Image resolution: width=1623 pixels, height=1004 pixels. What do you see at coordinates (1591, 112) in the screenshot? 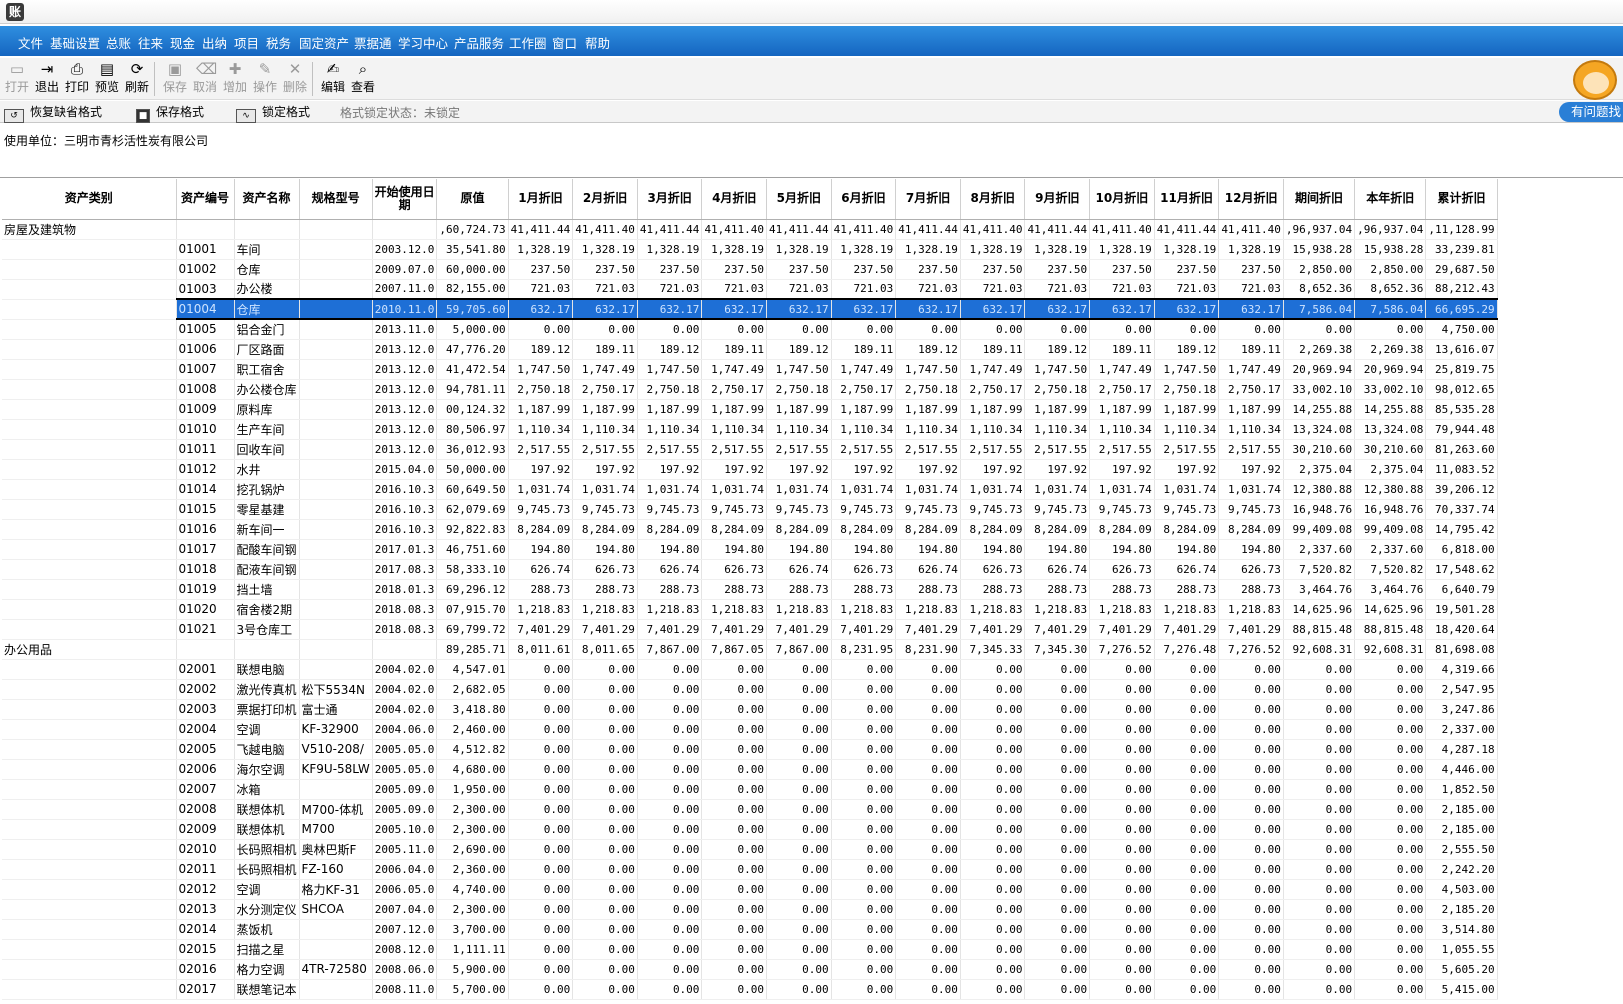
I see `help-tab: 有问题找` at bounding box center [1591, 112].